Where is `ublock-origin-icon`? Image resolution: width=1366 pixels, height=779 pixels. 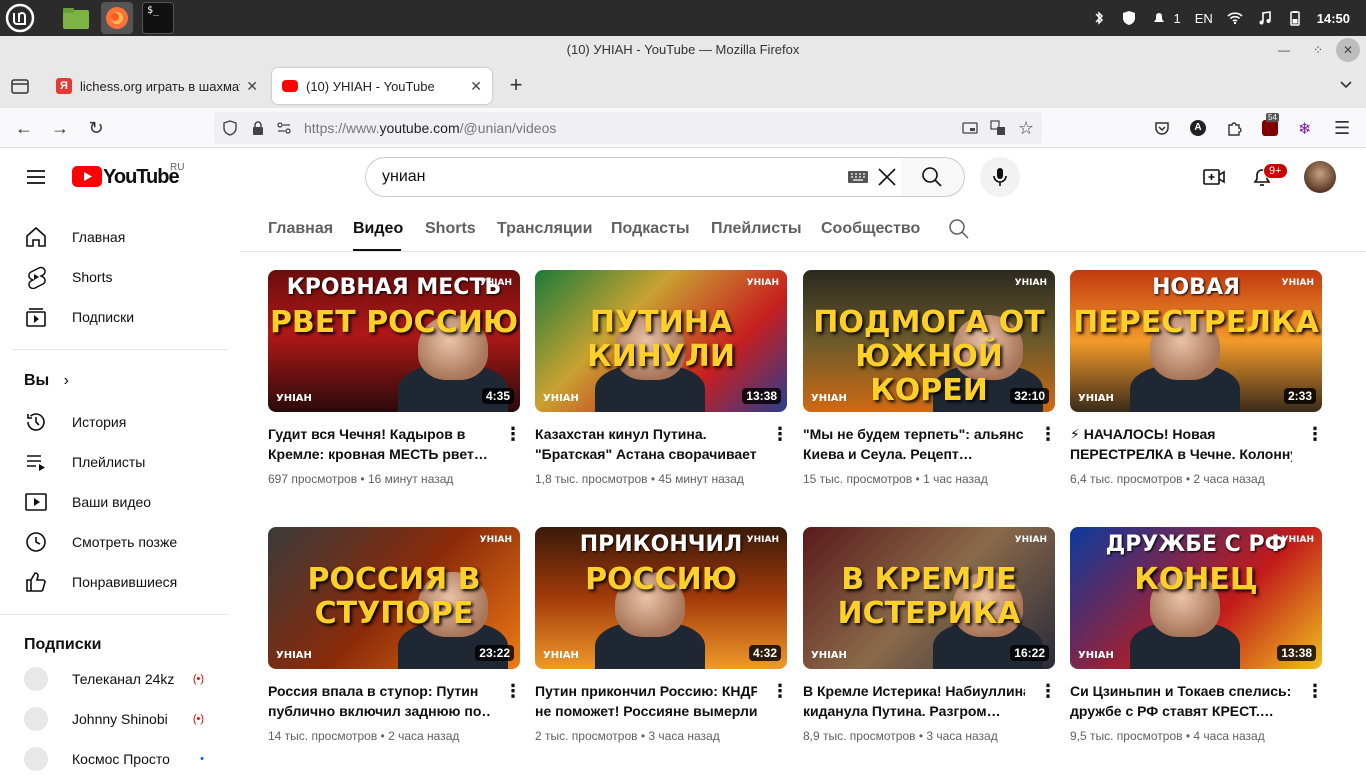 ublock-origin-icon is located at coordinates (1270, 128).